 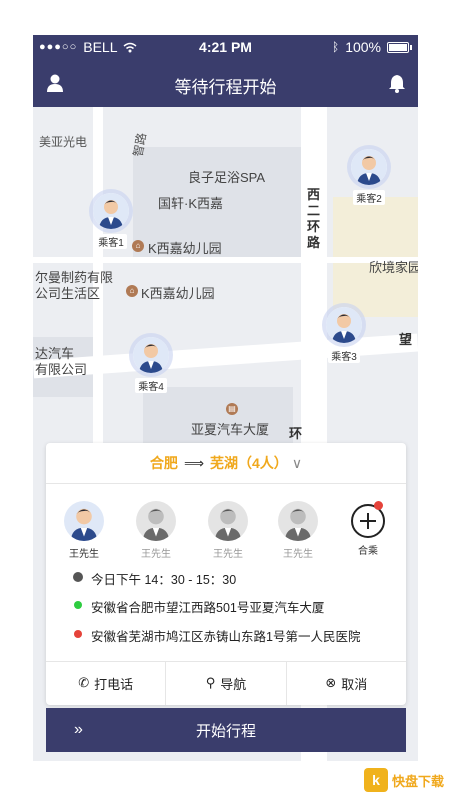 I want to click on battery-icon, so click(x=398, y=47).